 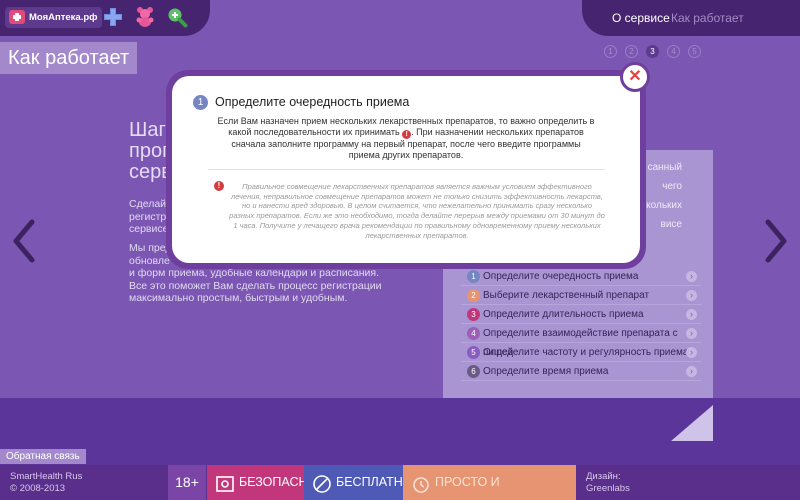 I want to click on age-rating-badge: 18+, so click(x=187, y=482).